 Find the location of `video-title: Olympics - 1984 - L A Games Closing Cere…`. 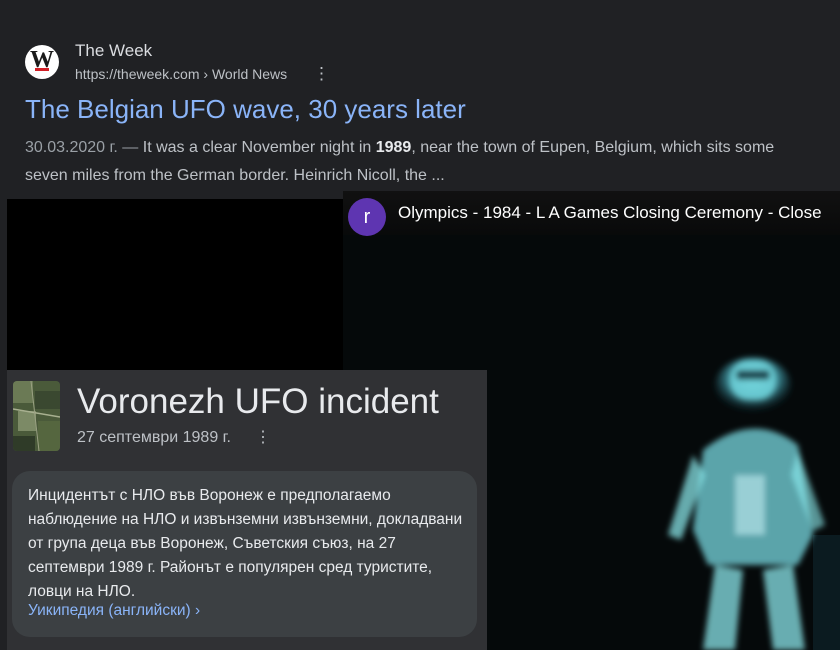

video-title: Olympics - 1984 - L A Games Closing Cere… is located at coordinates (610, 213).